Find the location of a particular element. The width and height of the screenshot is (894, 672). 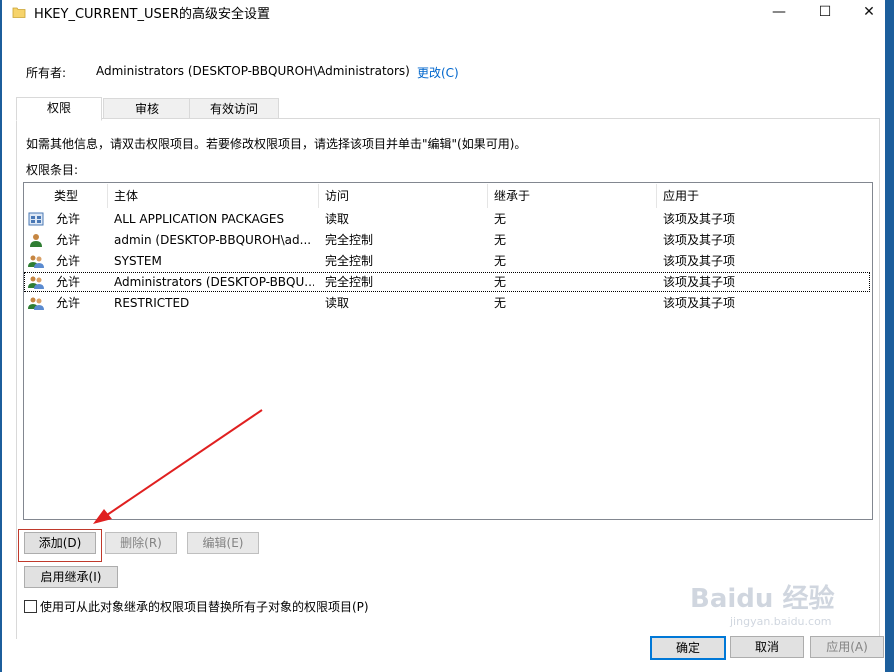

minimize-button: — is located at coordinates (779, 12).